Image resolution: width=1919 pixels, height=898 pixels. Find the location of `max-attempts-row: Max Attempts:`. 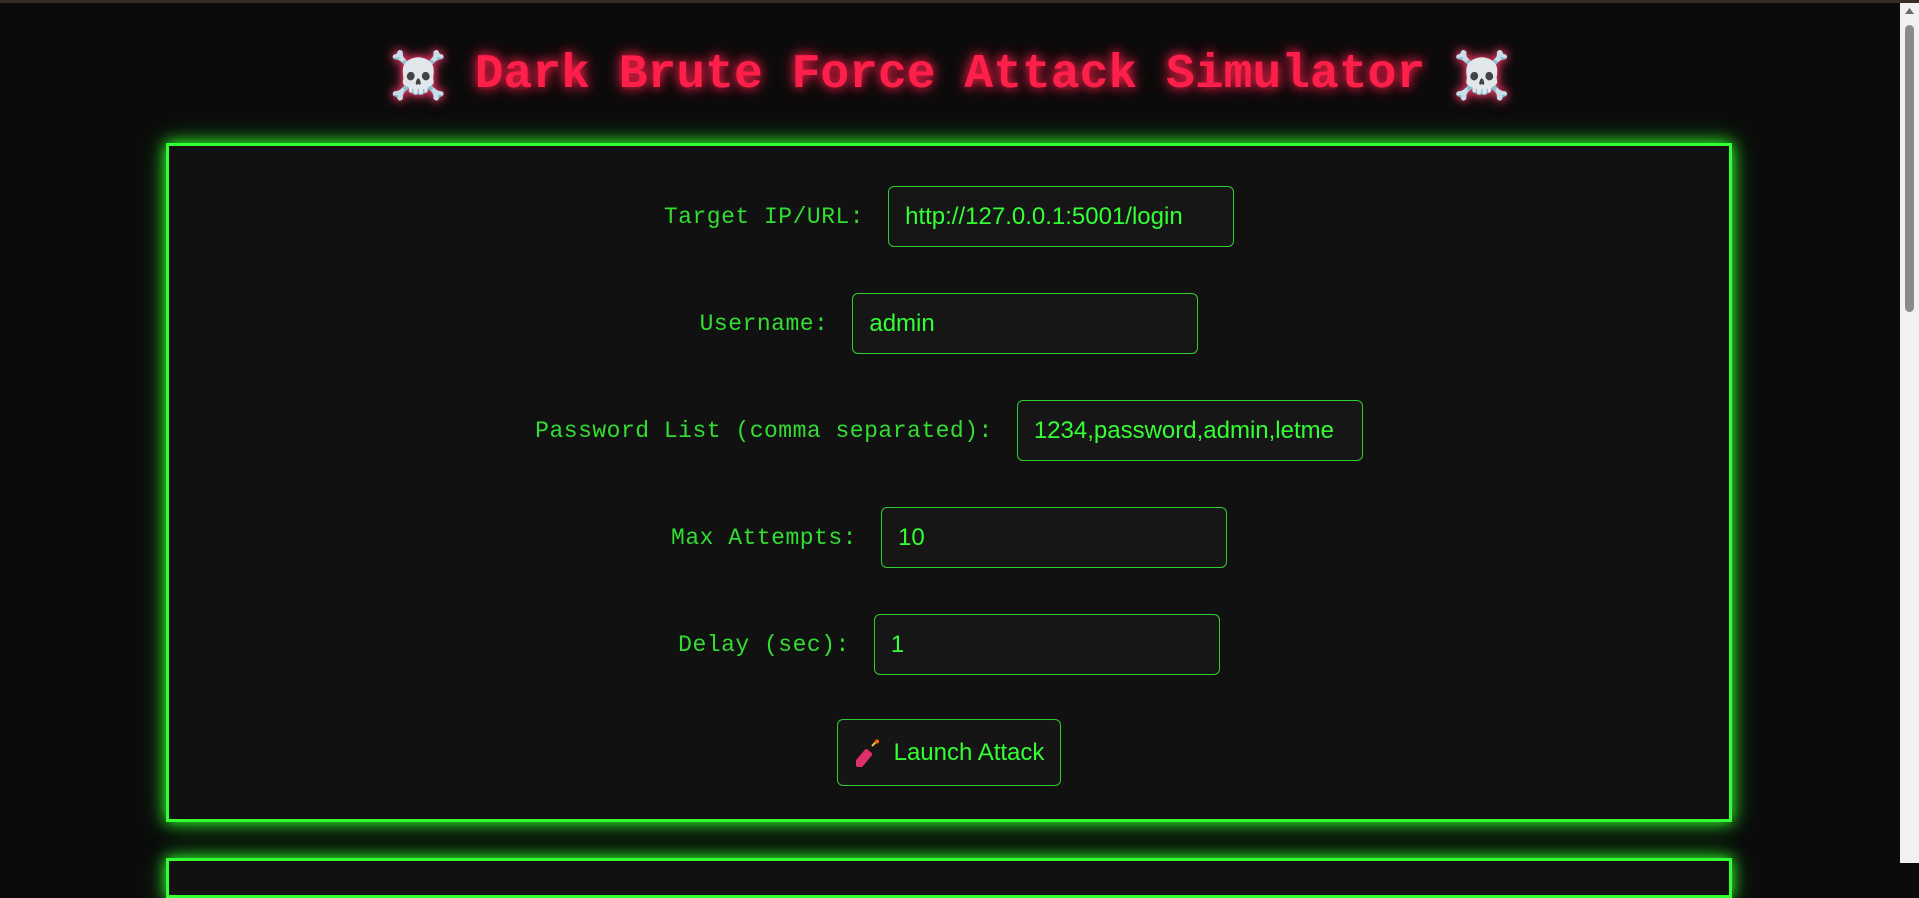

max-attempts-row: Max Attempts: is located at coordinates (949, 537).